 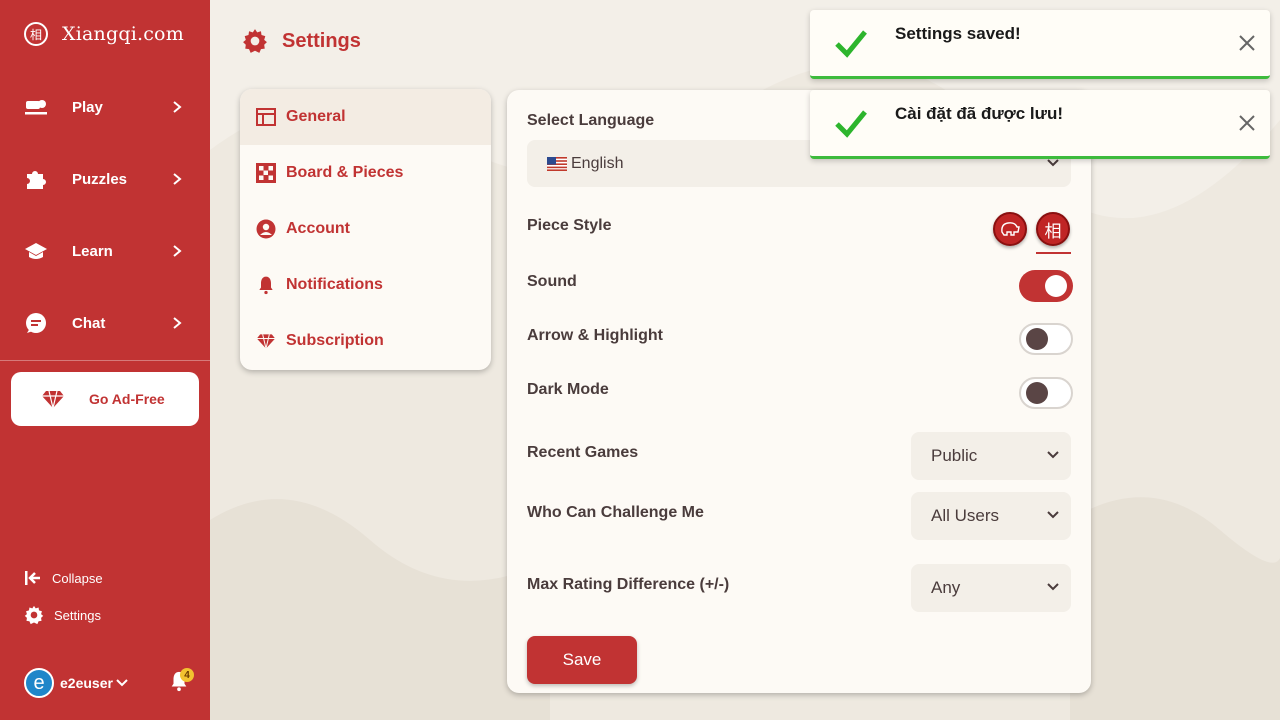 What do you see at coordinates (334, 284) in the screenshot?
I see `settings-menu-label: Notifications` at bounding box center [334, 284].